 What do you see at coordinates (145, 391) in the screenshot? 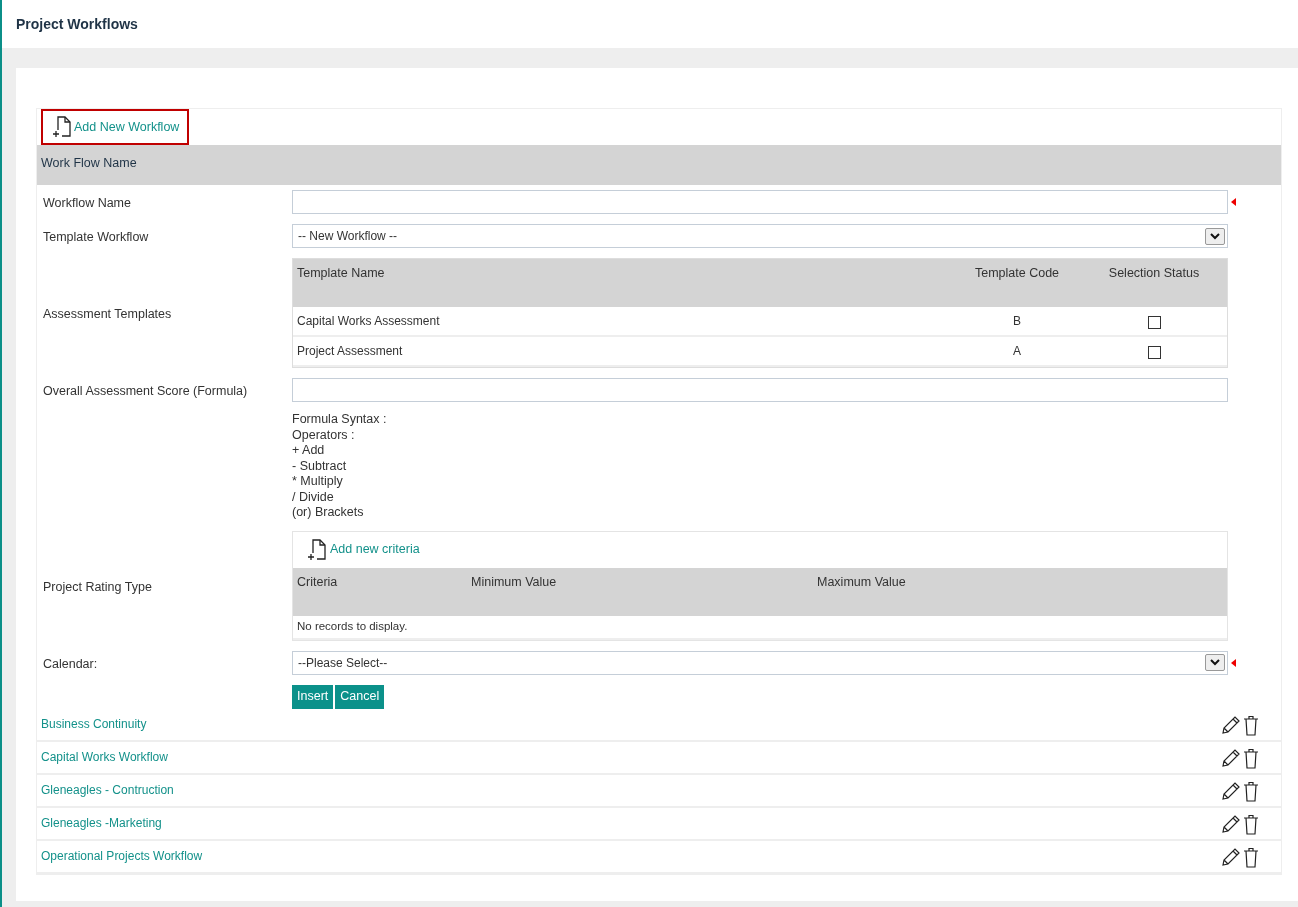
I see `field-label: Overall Assessment Score (Formula)` at bounding box center [145, 391].